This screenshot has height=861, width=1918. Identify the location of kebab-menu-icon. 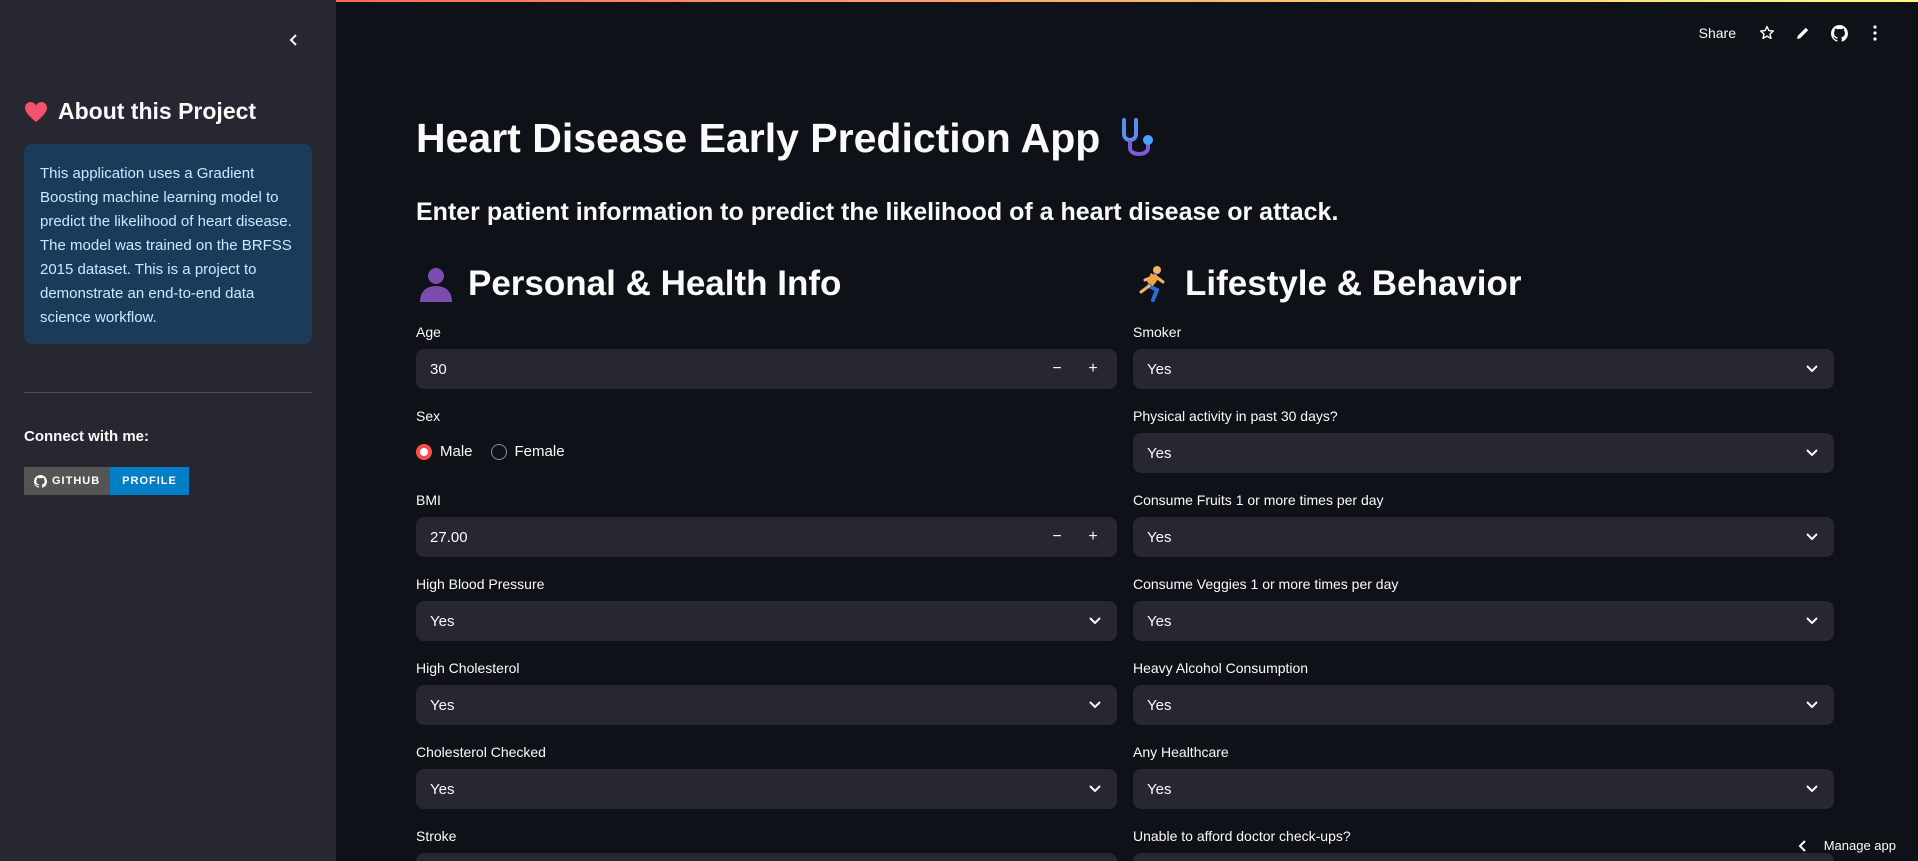
(1875, 33).